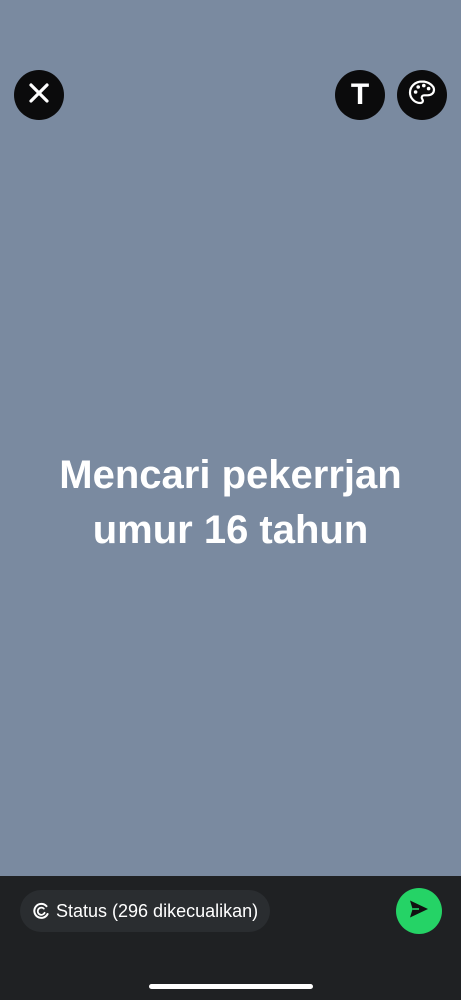 This screenshot has height=1000, width=461. What do you see at coordinates (231, 986) in the screenshot?
I see `home-indicator` at bounding box center [231, 986].